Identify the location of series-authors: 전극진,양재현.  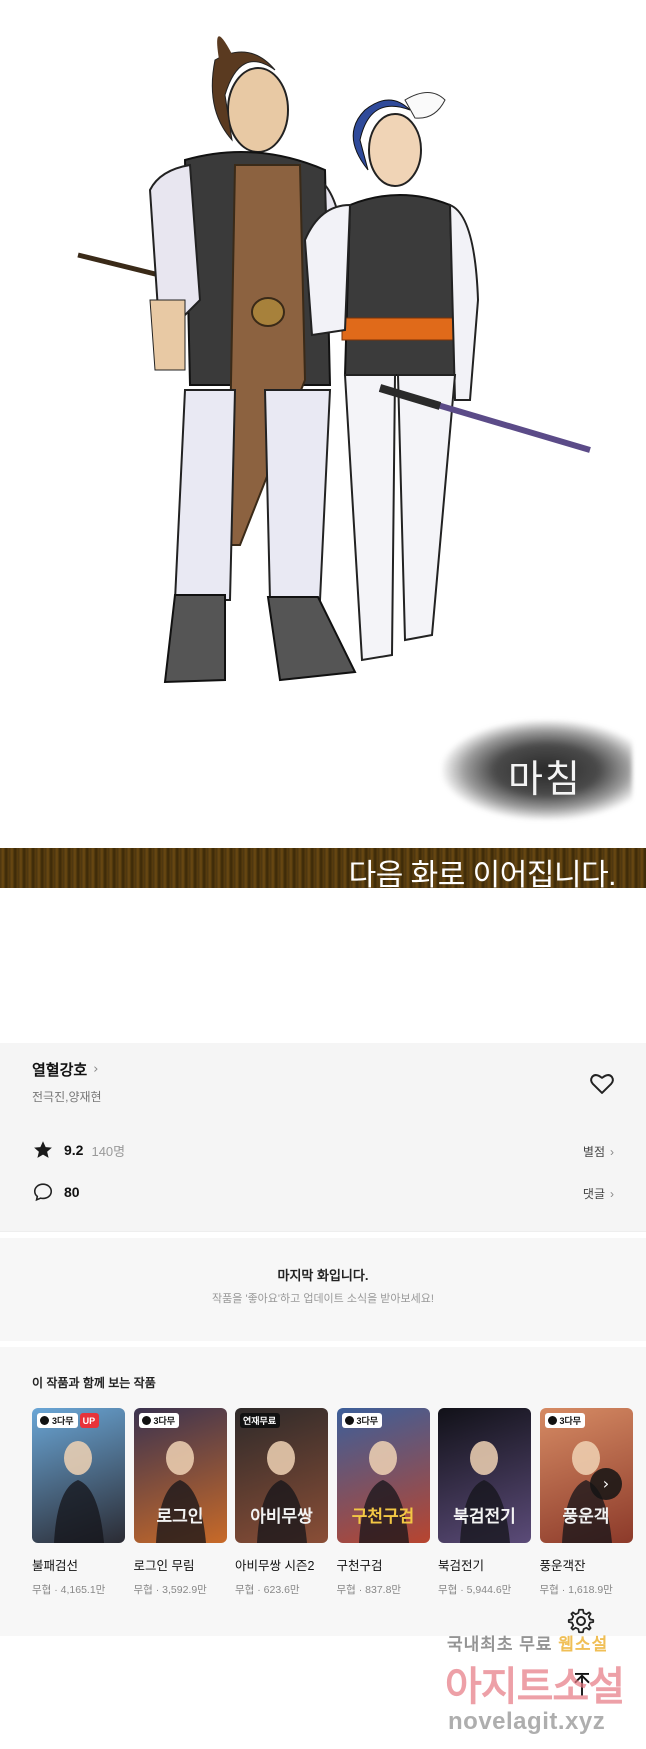
(67, 1097).